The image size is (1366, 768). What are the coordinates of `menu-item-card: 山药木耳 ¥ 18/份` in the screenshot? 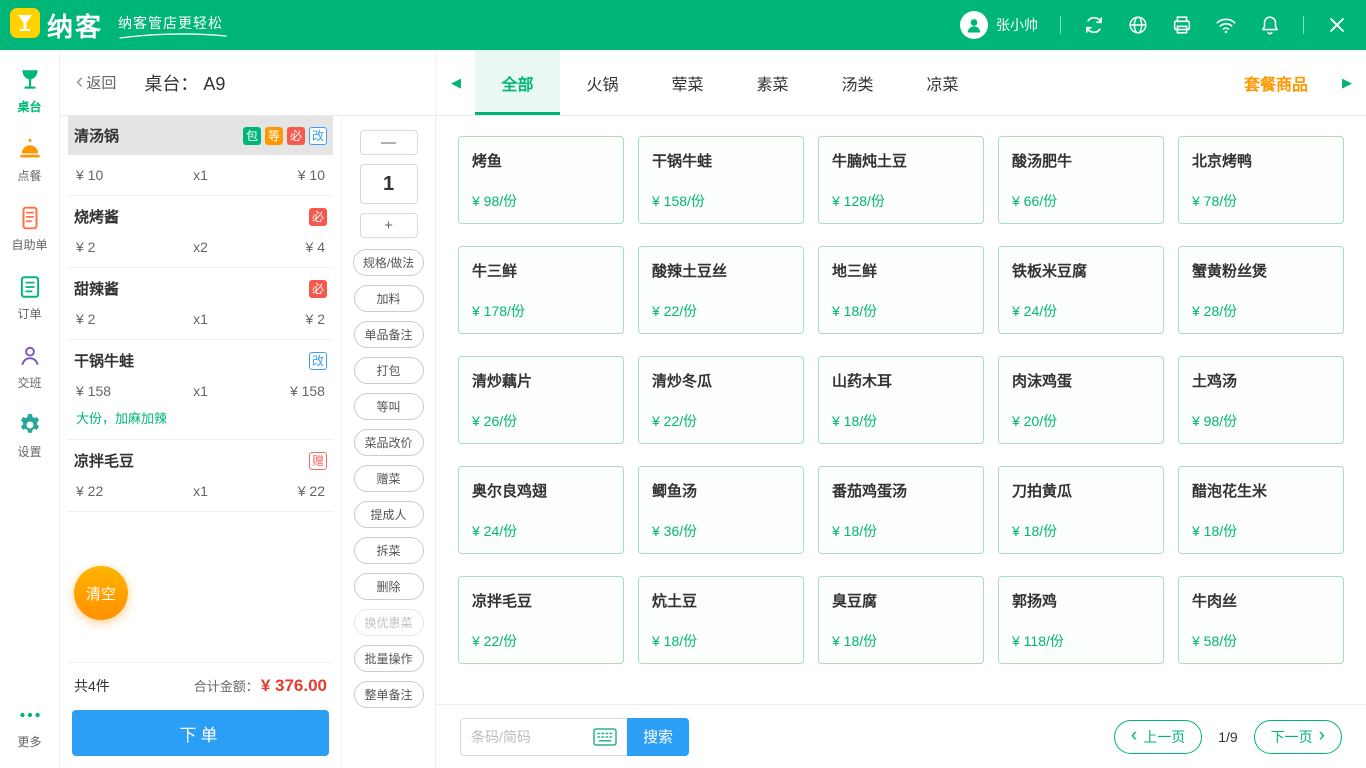 It's located at (901, 400).